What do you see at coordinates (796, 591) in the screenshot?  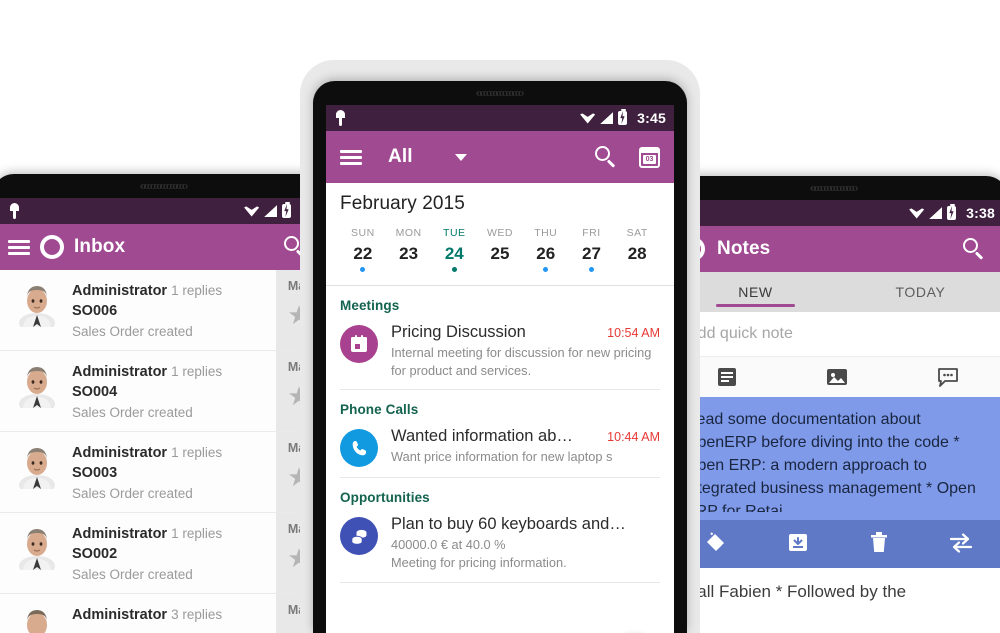 I see `note-next-text: Call Fabien * Followed by the` at bounding box center [796, 591].